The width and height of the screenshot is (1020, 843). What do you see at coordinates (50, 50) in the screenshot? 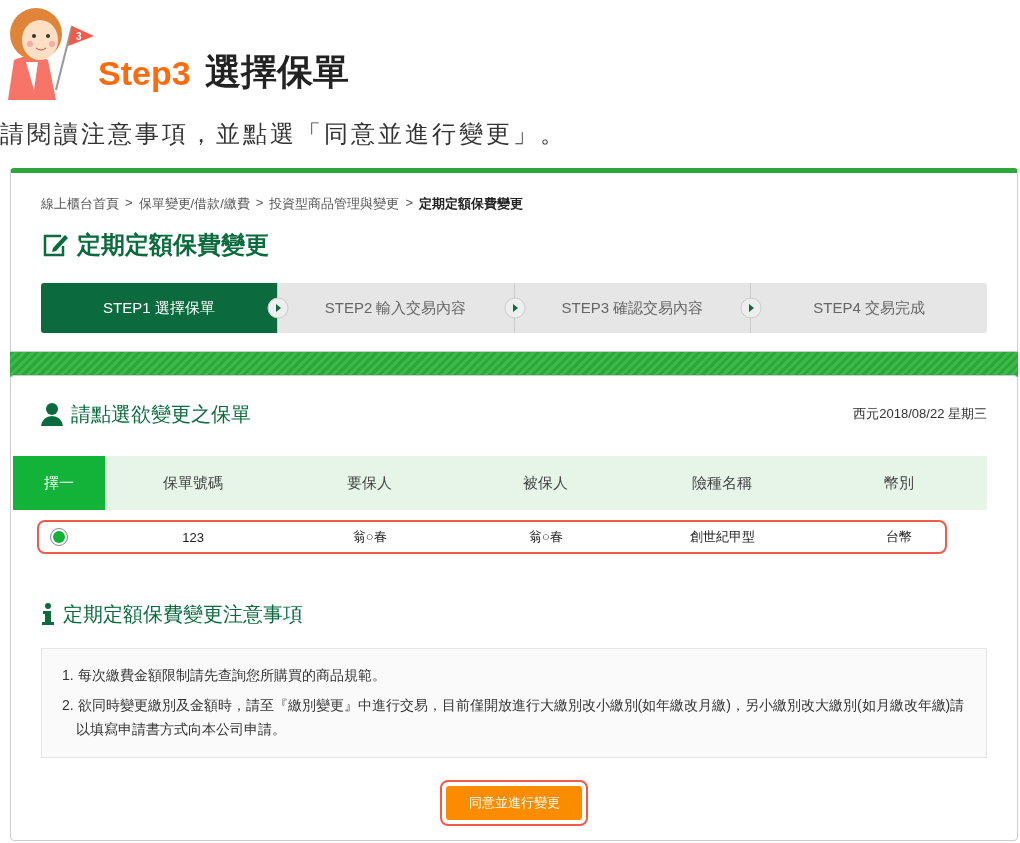
I see `girl-with-flag-drawing: 3` at bounding box center [50, 50].